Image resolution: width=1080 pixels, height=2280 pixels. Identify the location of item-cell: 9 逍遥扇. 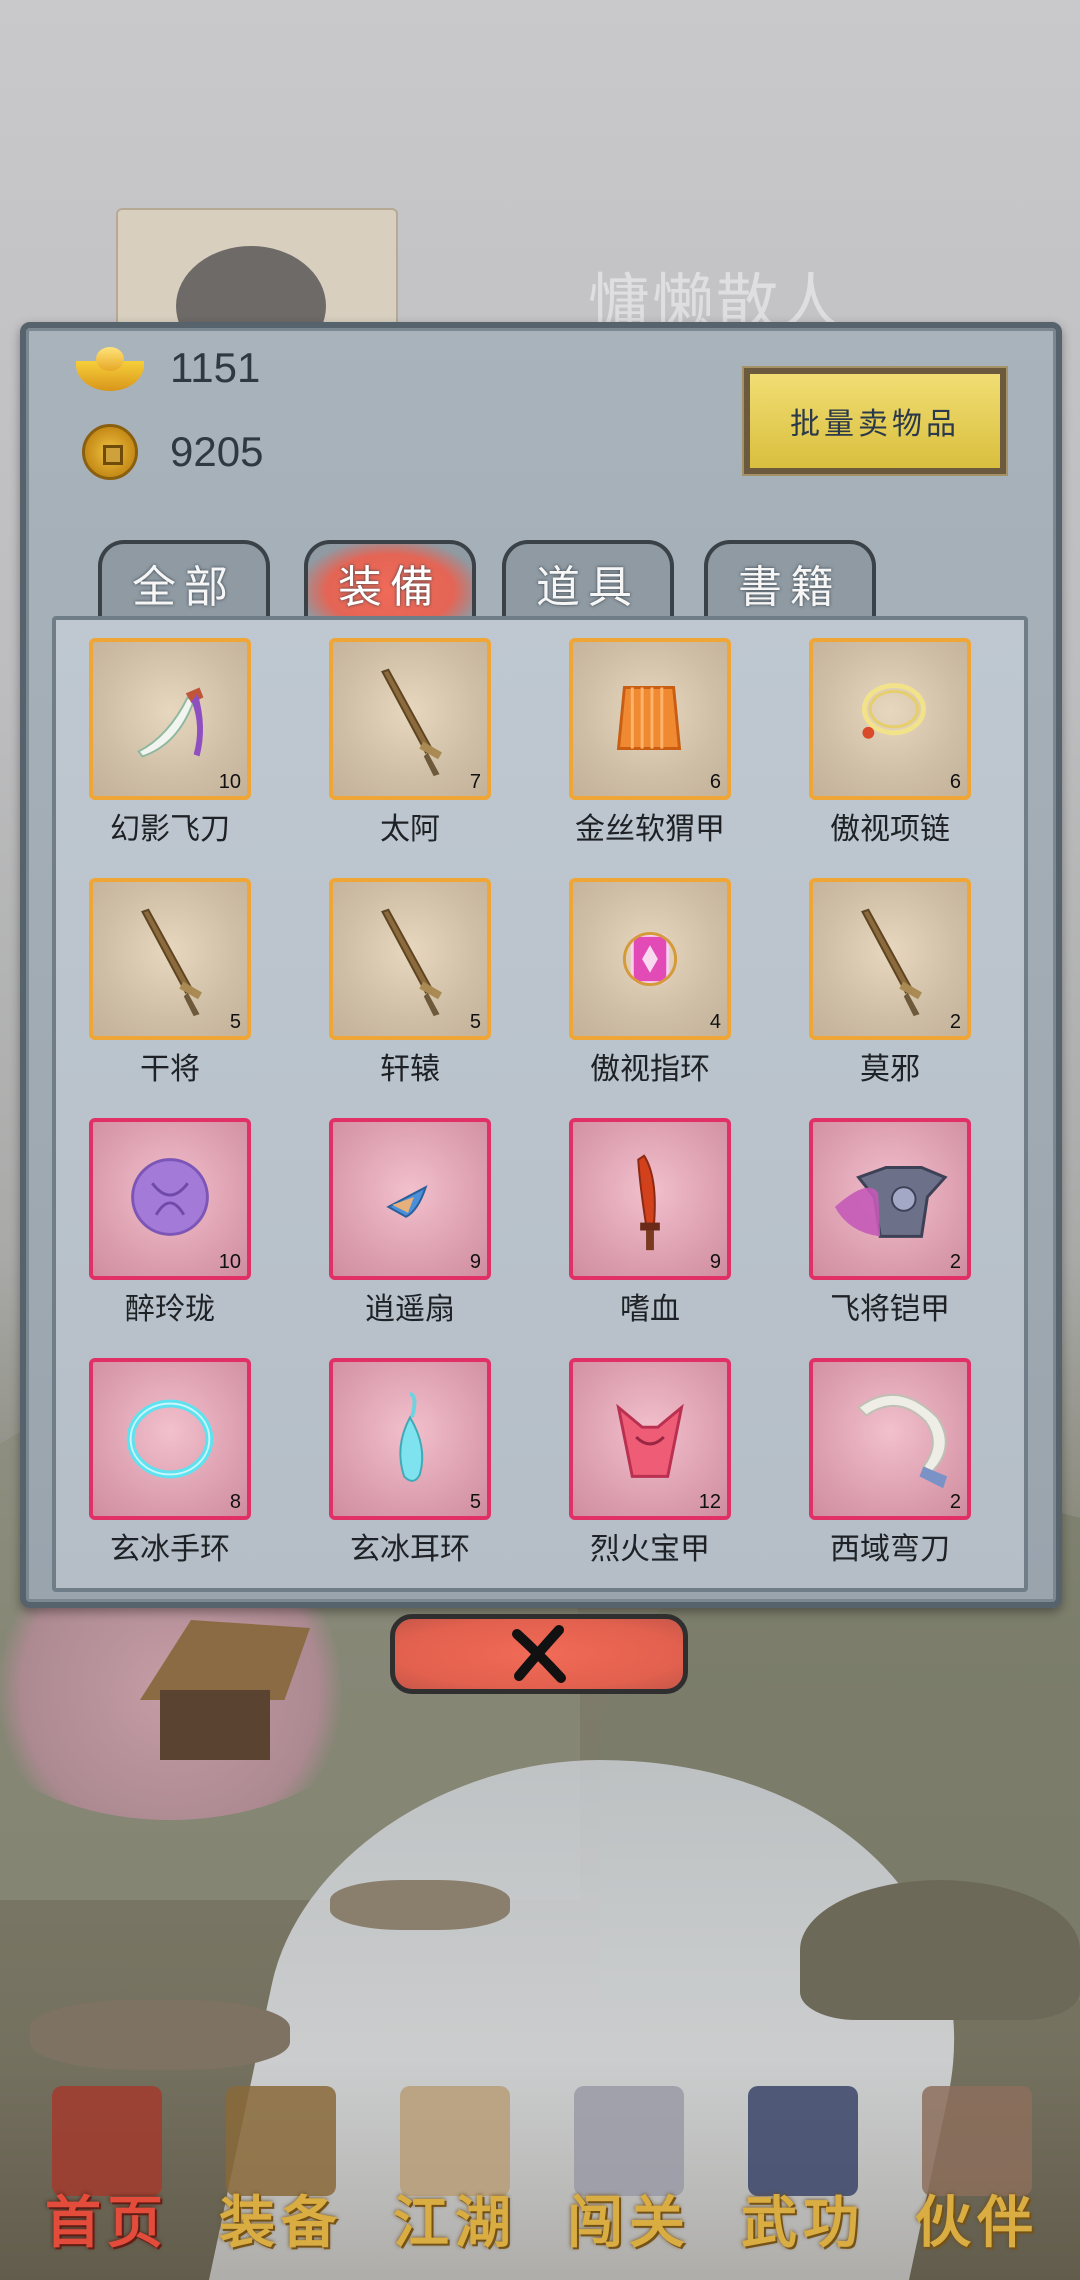
(404, 1210).